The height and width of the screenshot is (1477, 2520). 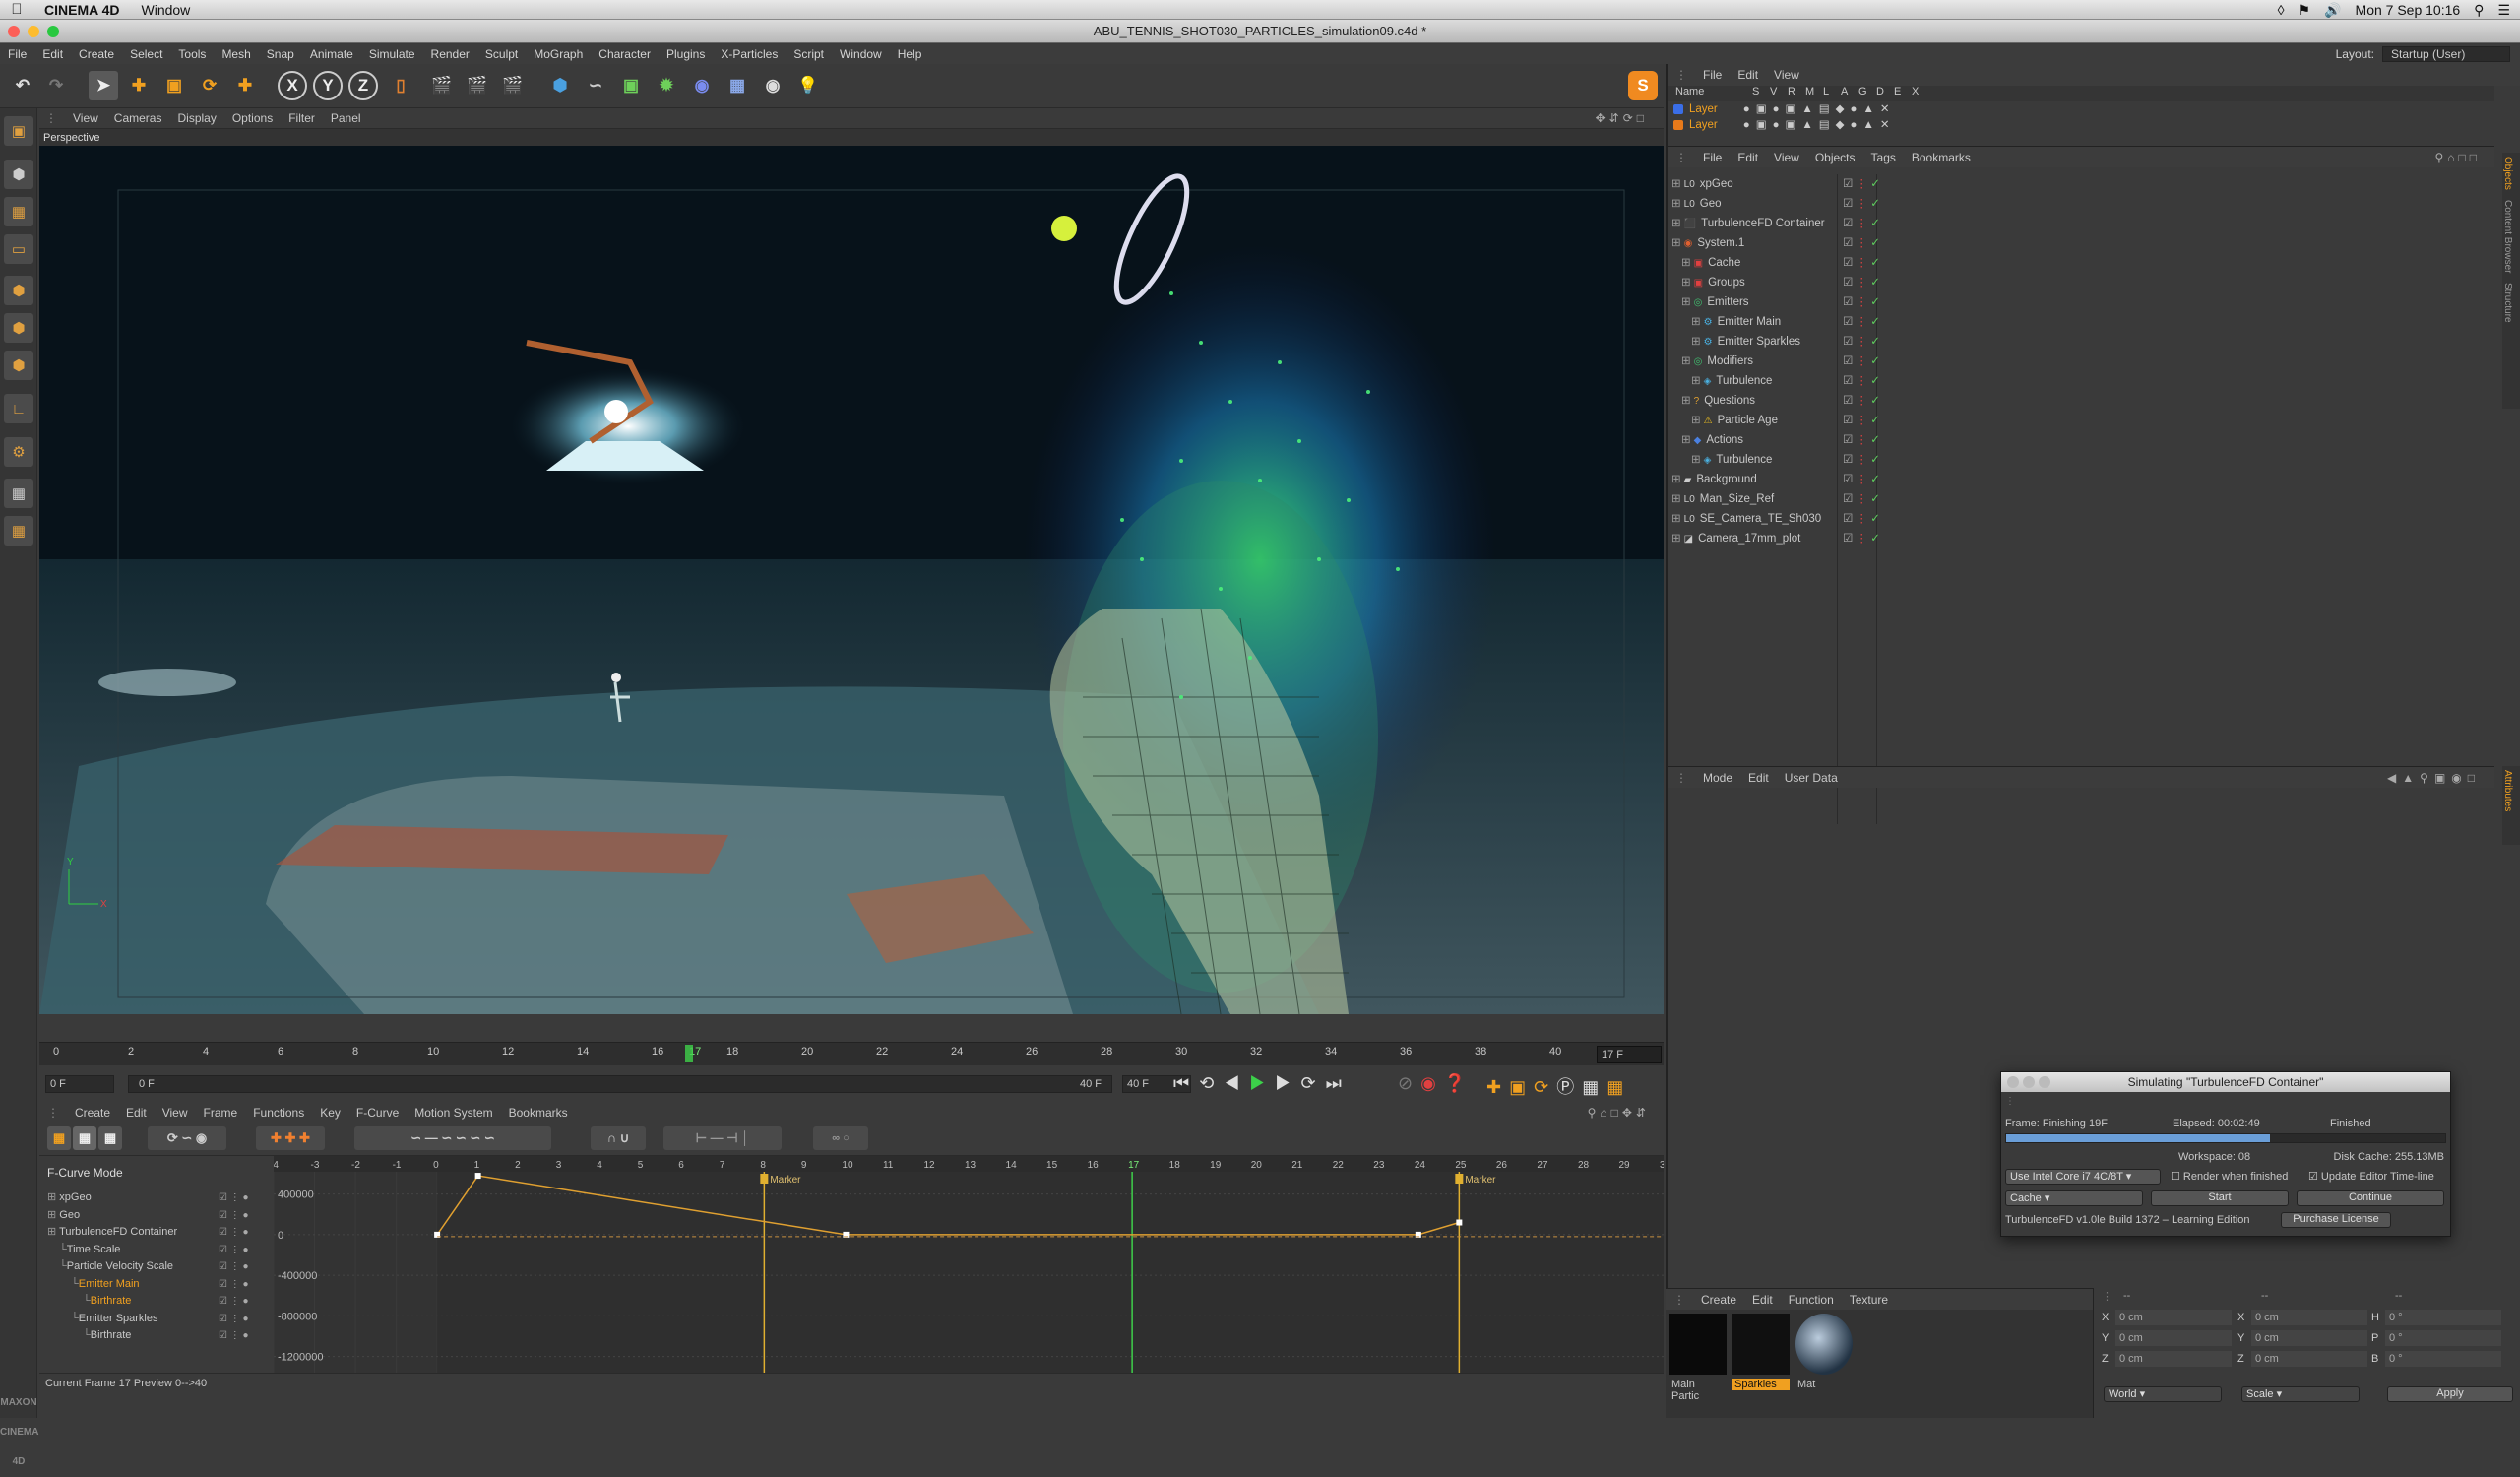 I want to click on texture-mode-icon: ▦, so click(x=18, y=211).